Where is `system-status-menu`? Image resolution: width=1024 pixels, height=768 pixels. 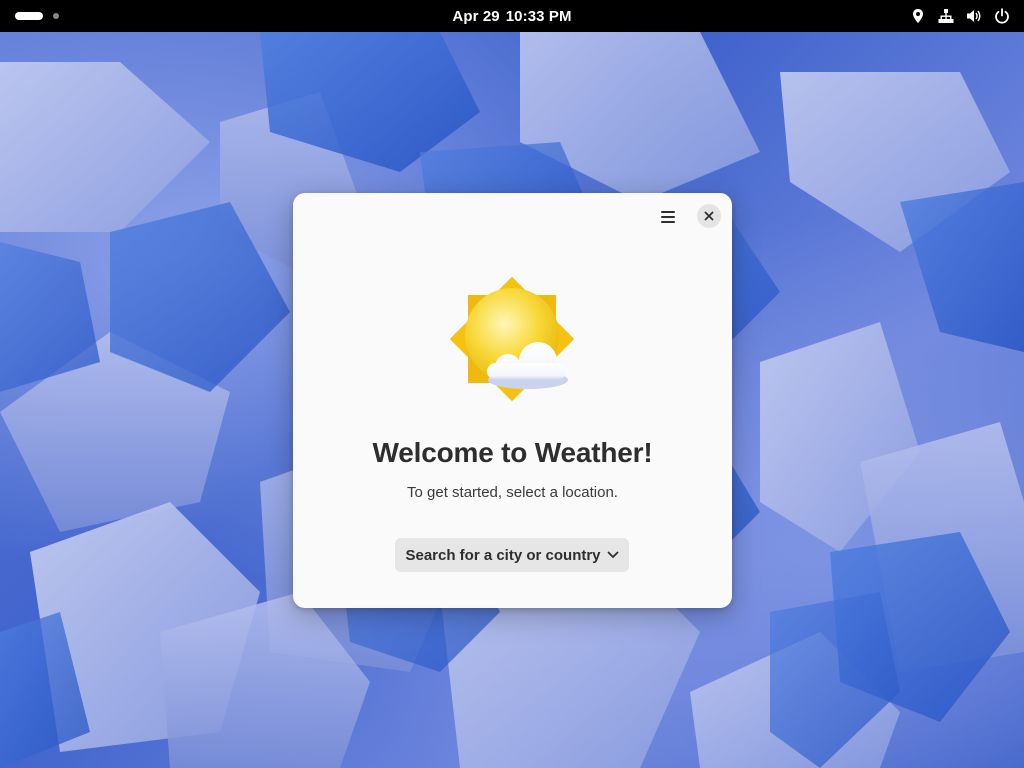 system-status-menu is located at coordinates (960, 16).